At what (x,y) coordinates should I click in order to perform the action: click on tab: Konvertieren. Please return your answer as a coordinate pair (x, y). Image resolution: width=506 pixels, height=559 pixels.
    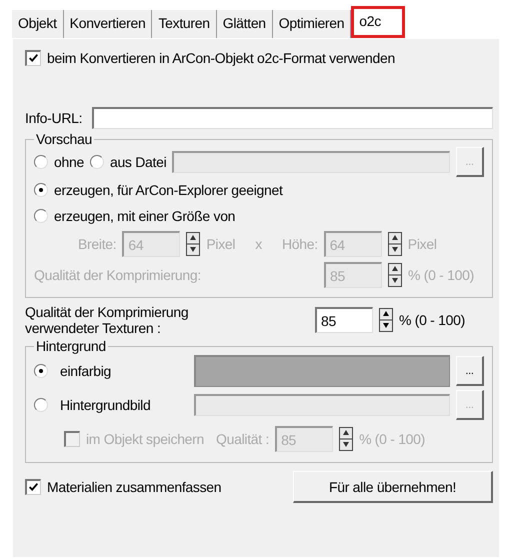
    Looking at the image, I should click on (108, 24).